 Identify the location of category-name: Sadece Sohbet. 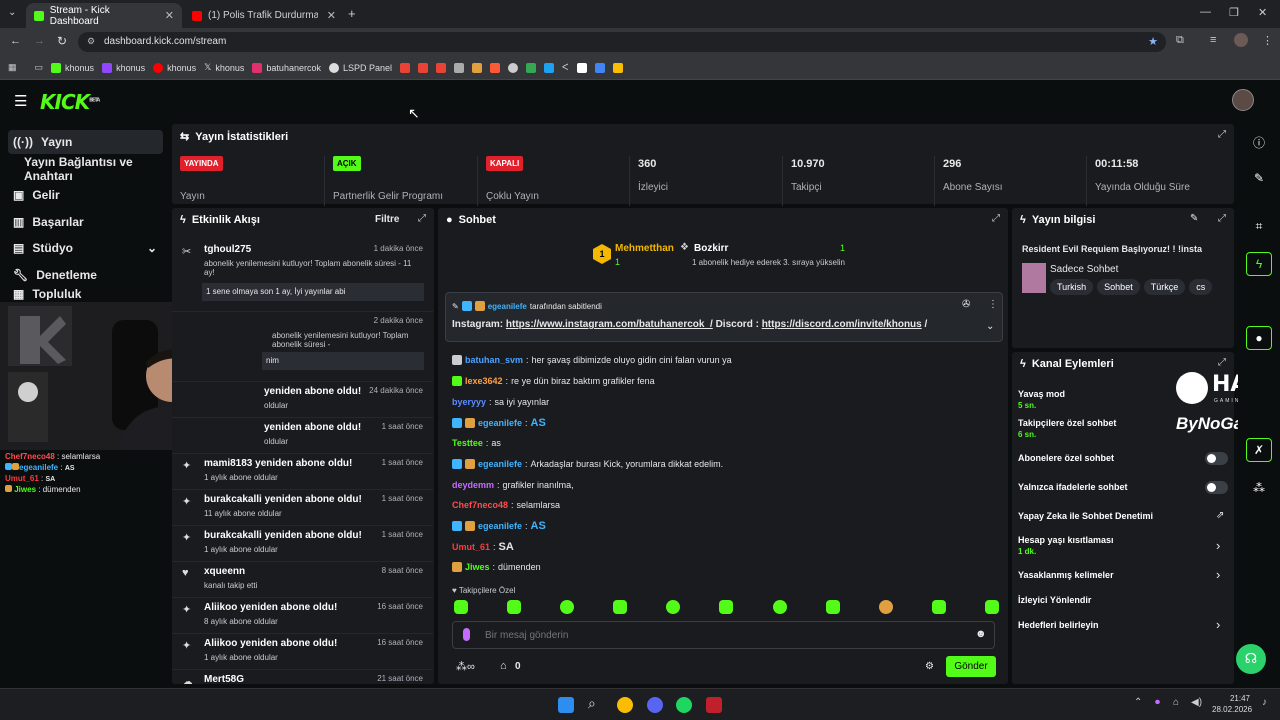
(1084, 269).